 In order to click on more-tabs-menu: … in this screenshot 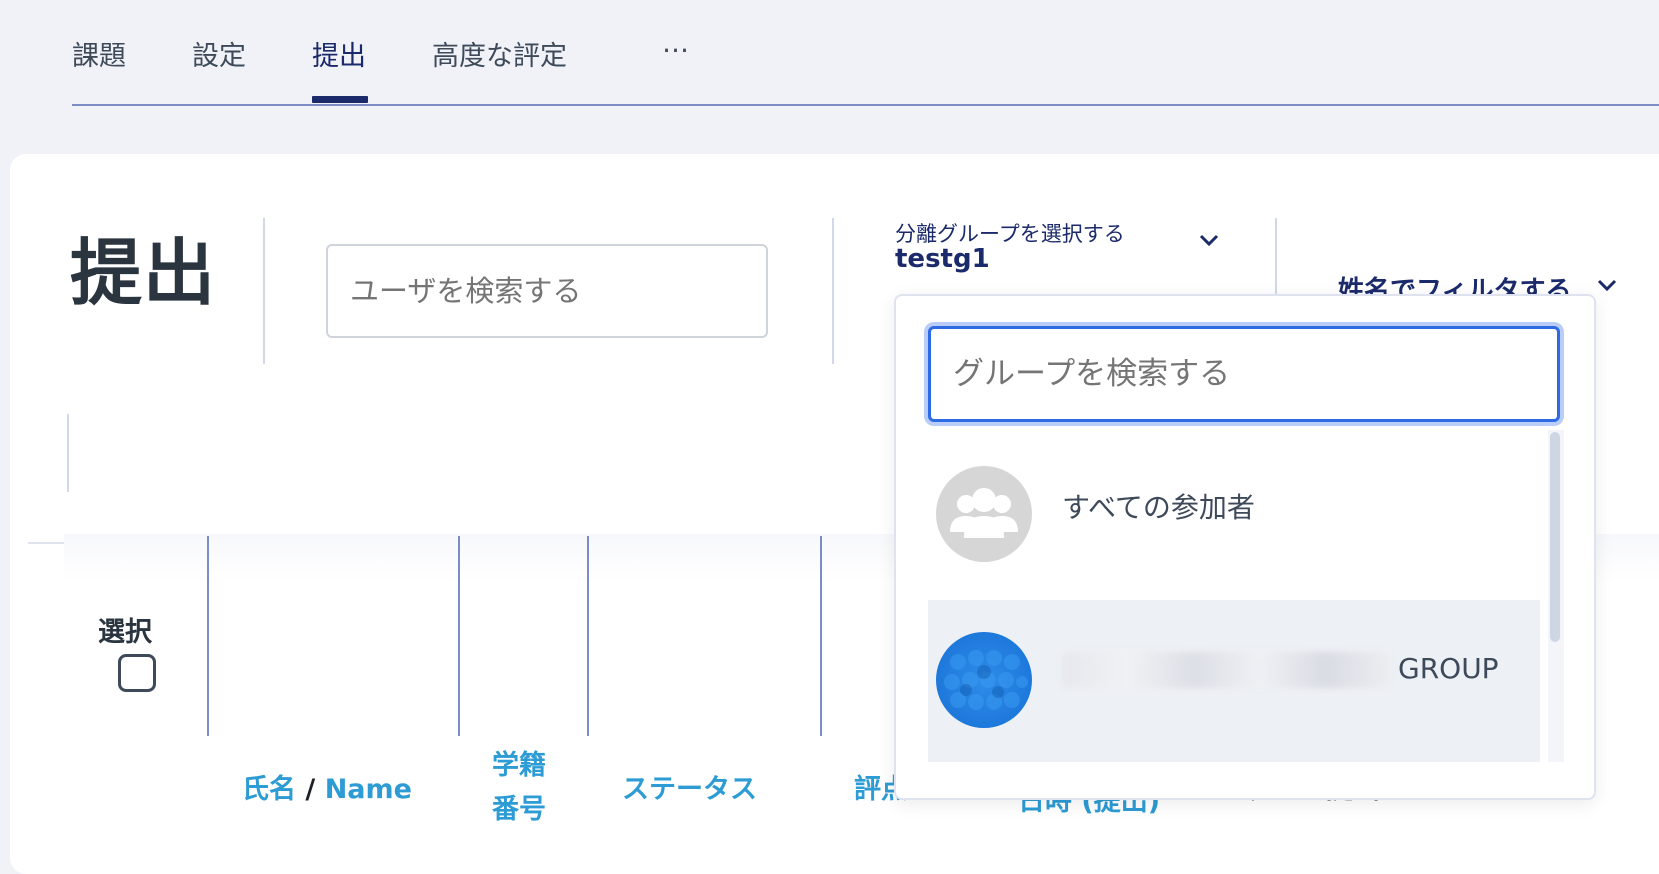, I will do `click(675, 43)`.